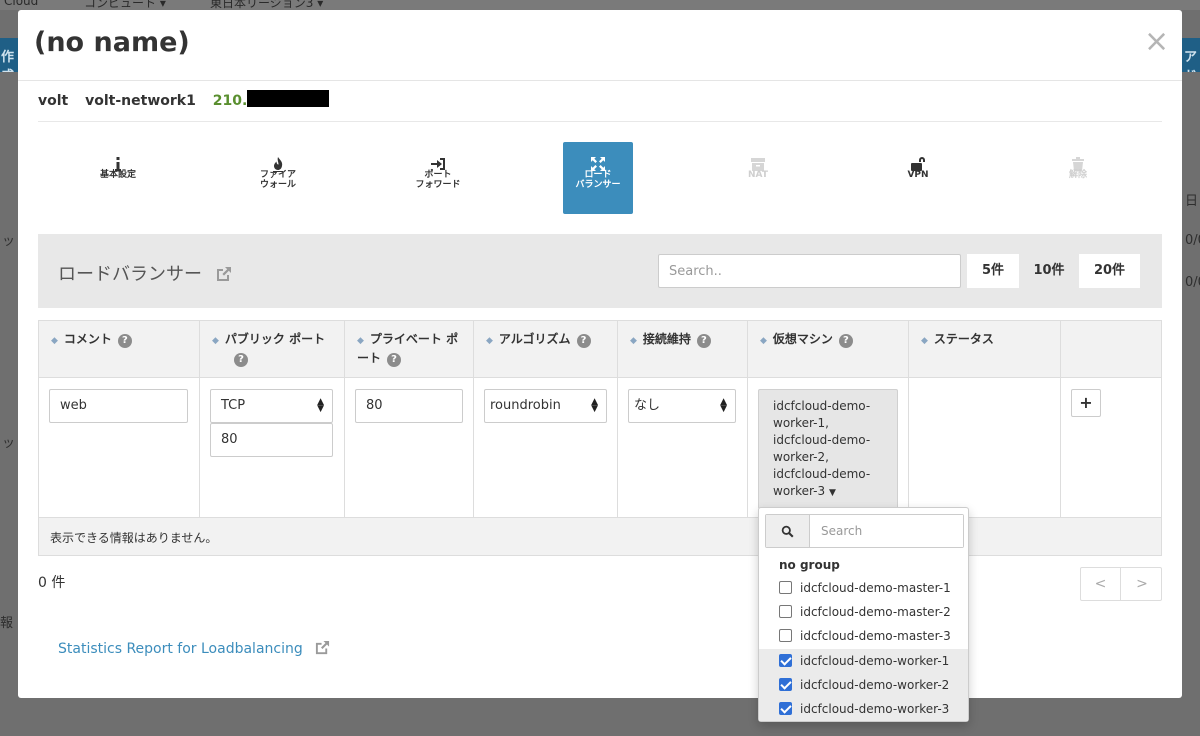 This screenshot has height=736, width=1200. What do you see at coordinates (180, 649) in the screenshot?
I see `statistics-report-label: Statistics Report for Loadbalancing` at bounding box center [180, 649].